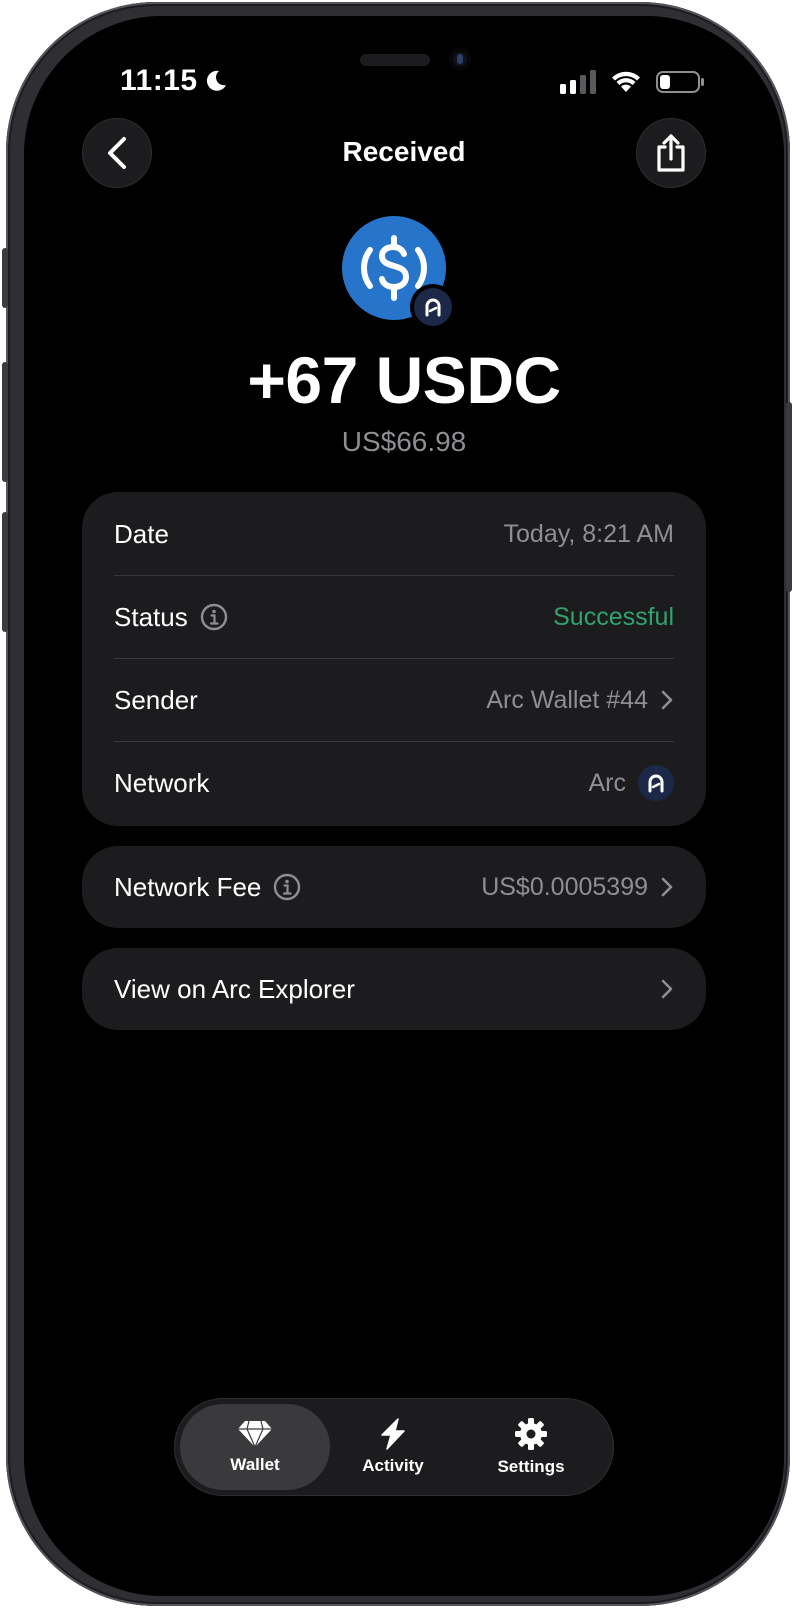 The image size is (796, 1608). Describe the element at coordinates (393, 1434) in the screenshot. I see `bolt-icon` at that location.